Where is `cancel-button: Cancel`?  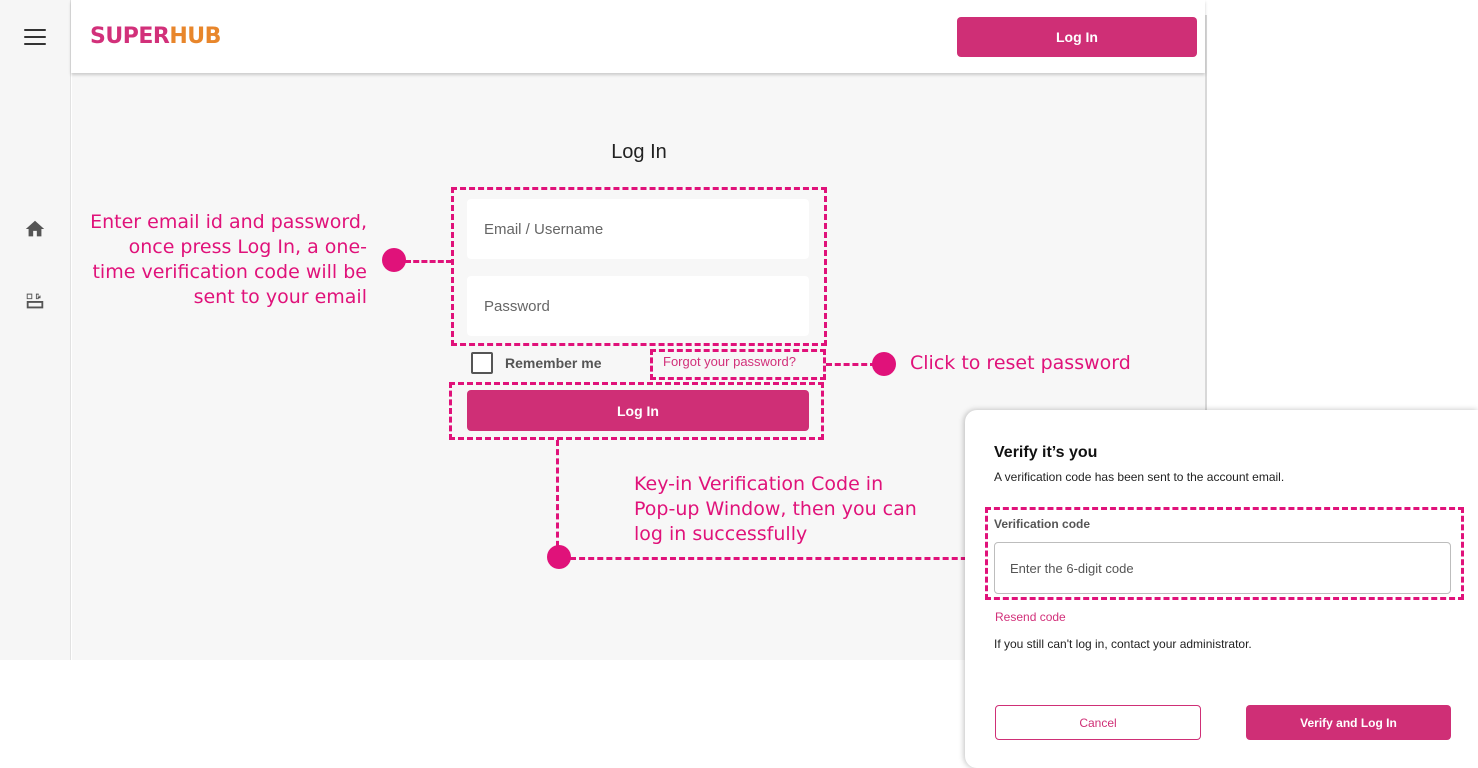
cancel-button: Cancel is located at coordinates (1098, 722).